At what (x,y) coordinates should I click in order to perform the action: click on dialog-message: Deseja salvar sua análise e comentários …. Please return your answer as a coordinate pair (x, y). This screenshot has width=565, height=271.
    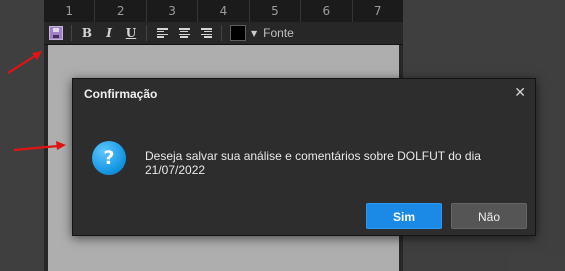
    Looking at the image, I should click on (313, 163).